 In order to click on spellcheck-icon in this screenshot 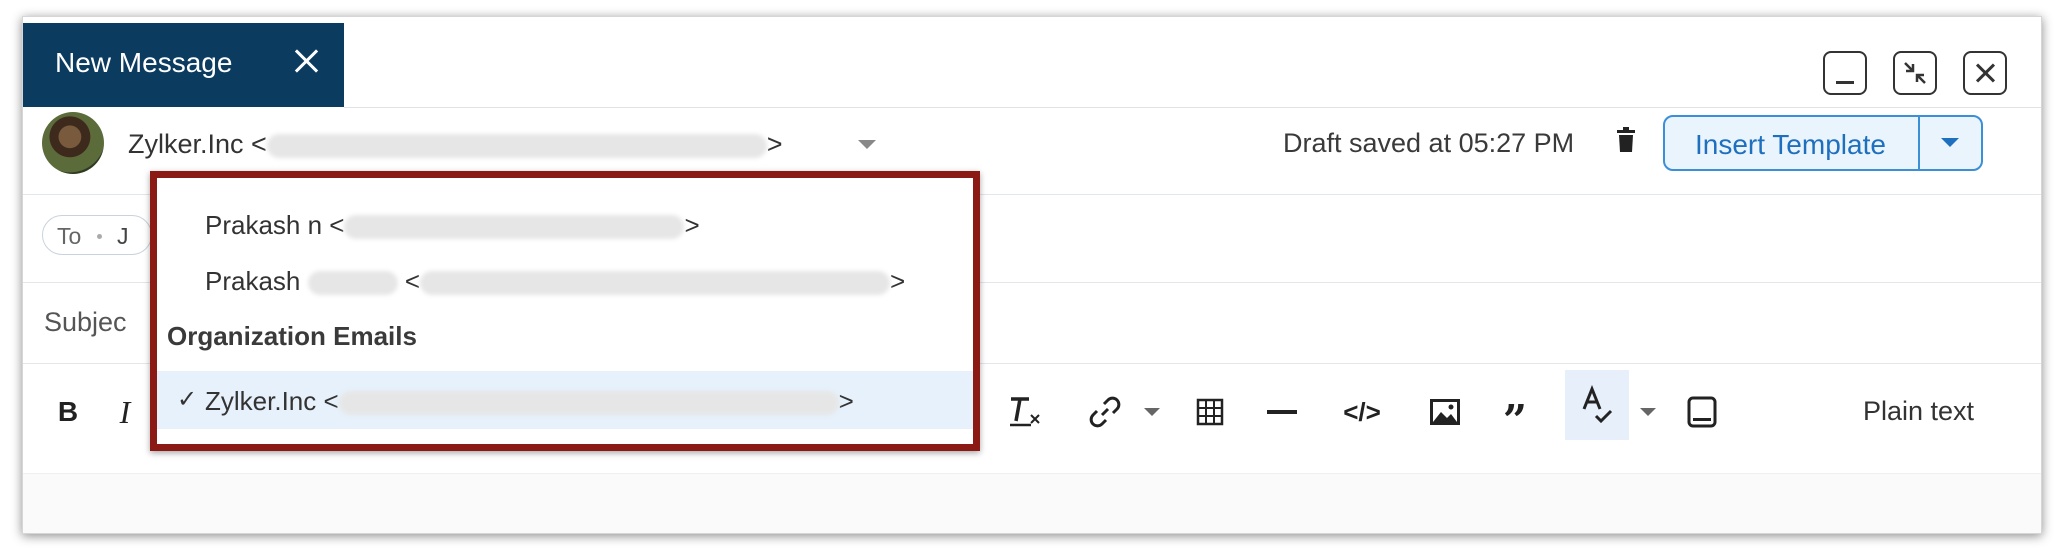, I will do `click(1597, 404)`.